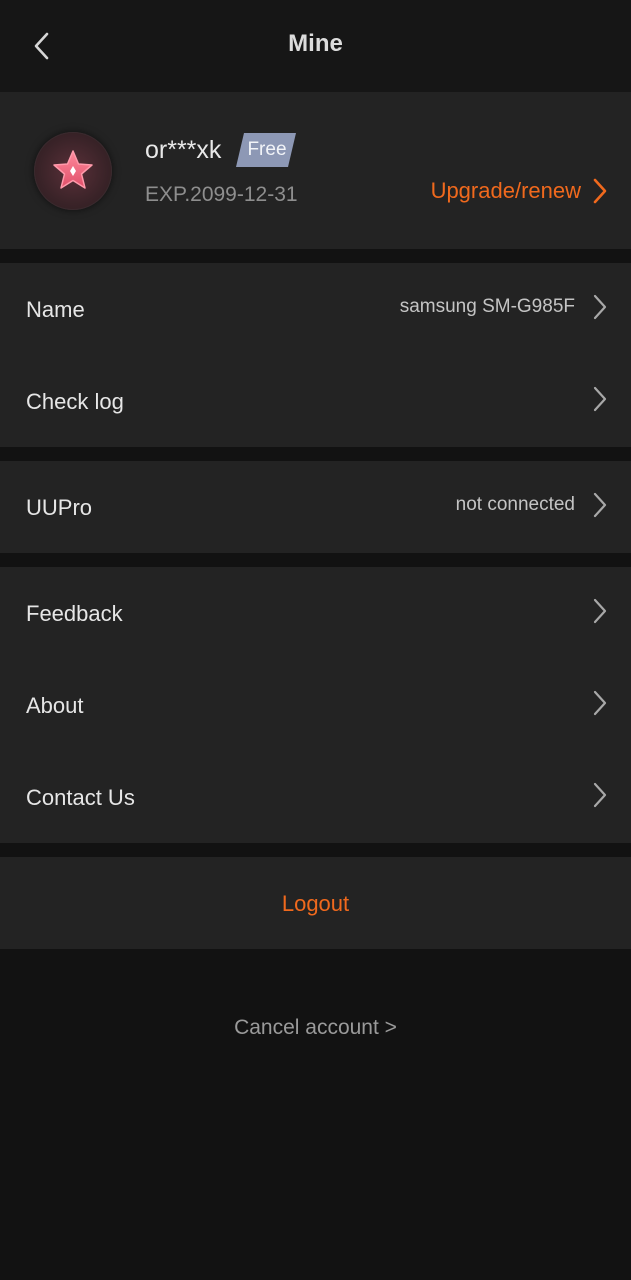 The height and width of the screenshot is (1280, 631). Describe the element at coordinates (55, 705) in the screenshot. I see `about-label: About` at that location.